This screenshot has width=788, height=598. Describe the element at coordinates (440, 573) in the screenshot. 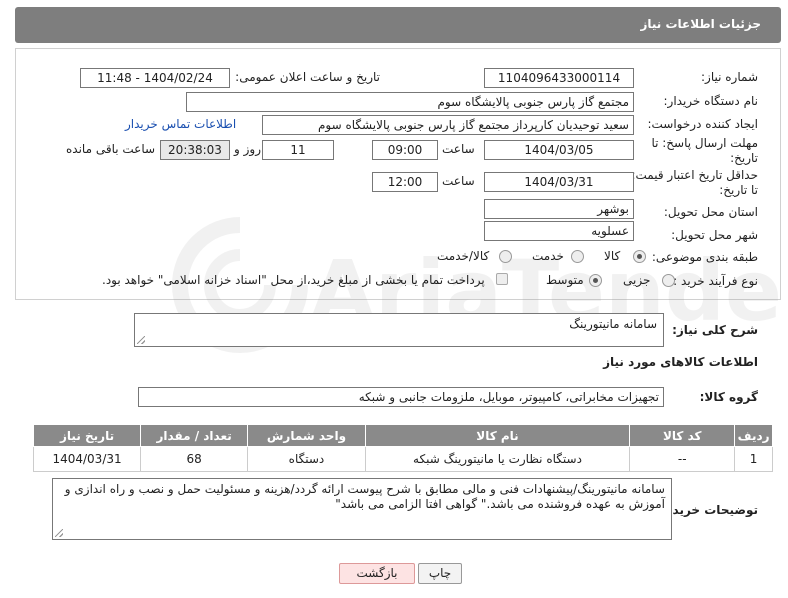

I see `print-button: چاپ` at that location.